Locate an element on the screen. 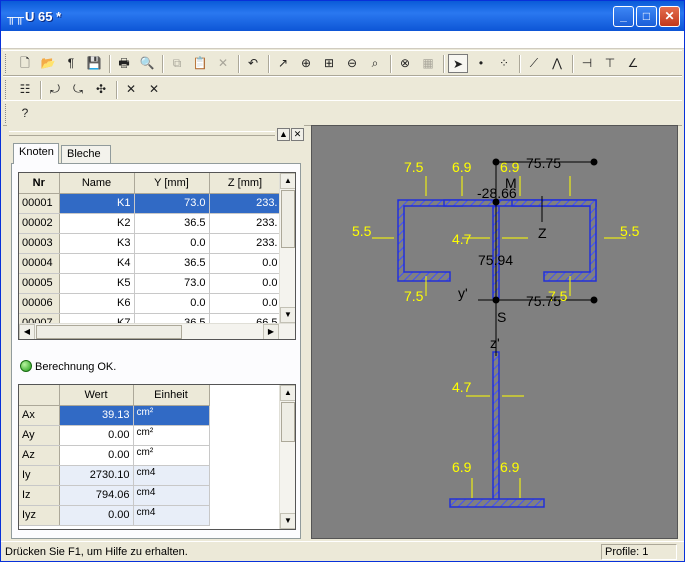 The image size is (685, 562). polyline-button: ⋀ is located at coordinates (557, 63).